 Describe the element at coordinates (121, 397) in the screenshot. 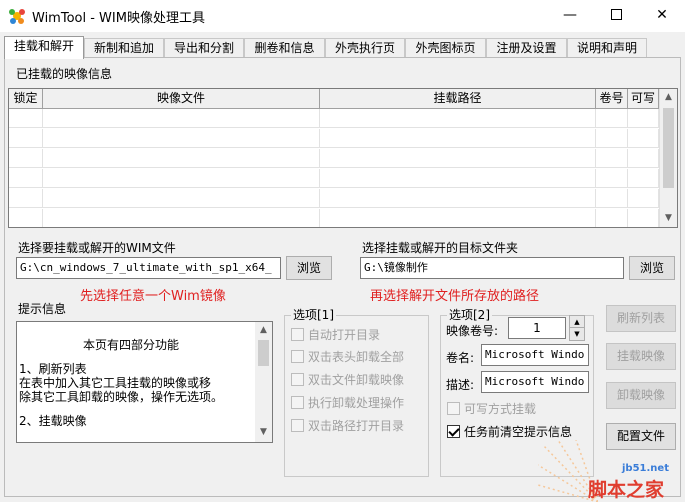

I see `info-line: 除其它工具卸载的映像，操作无选项。` at that location.